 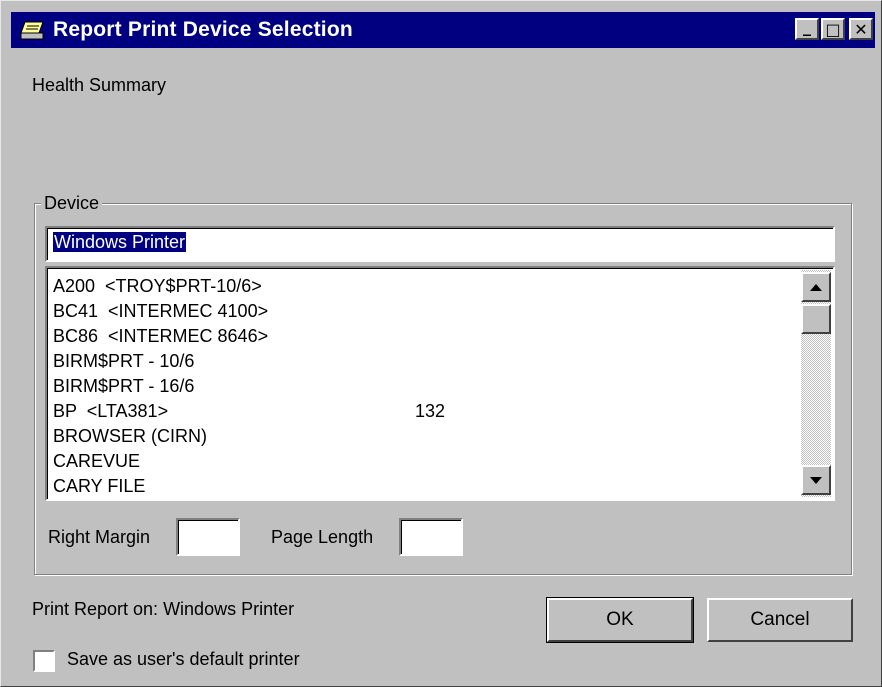 What do you see at coordinates (418, 336) in the screenshot?
I see `list-item: BC86 <INTERMEC 8646>` at bounding box center [418, 336].